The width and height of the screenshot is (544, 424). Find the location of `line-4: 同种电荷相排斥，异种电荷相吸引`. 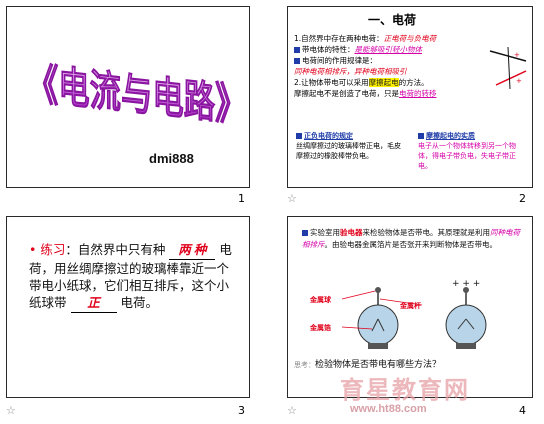

line-4: 同种电荷相排斥，异种电荷相吸引 is located at coordinates (350, 71).